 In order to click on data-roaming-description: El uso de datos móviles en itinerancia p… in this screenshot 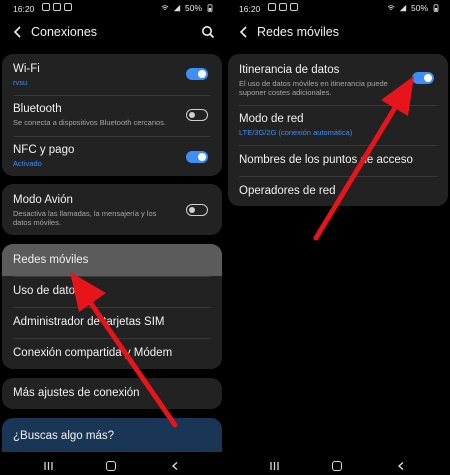, I will do `click(313, 88)`.